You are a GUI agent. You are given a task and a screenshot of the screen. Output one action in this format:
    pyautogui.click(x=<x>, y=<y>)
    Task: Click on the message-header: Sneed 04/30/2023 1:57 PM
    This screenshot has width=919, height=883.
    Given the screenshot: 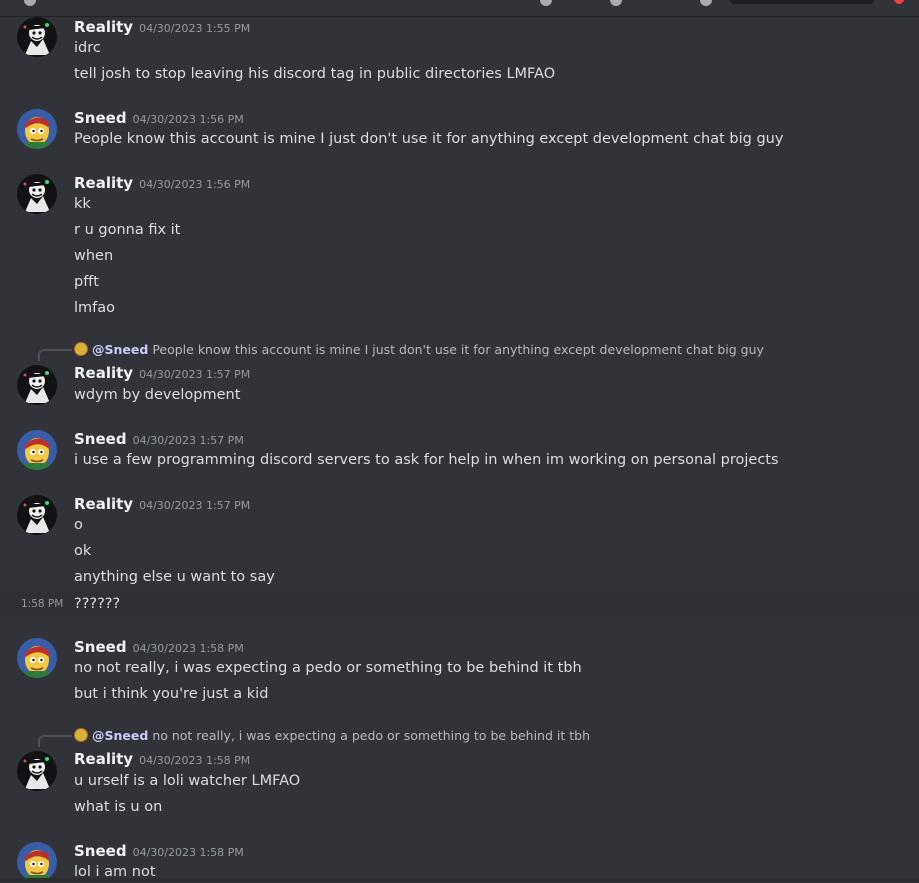 What is the action you would take?
    pyautogui.click(x=159, y=439)
    